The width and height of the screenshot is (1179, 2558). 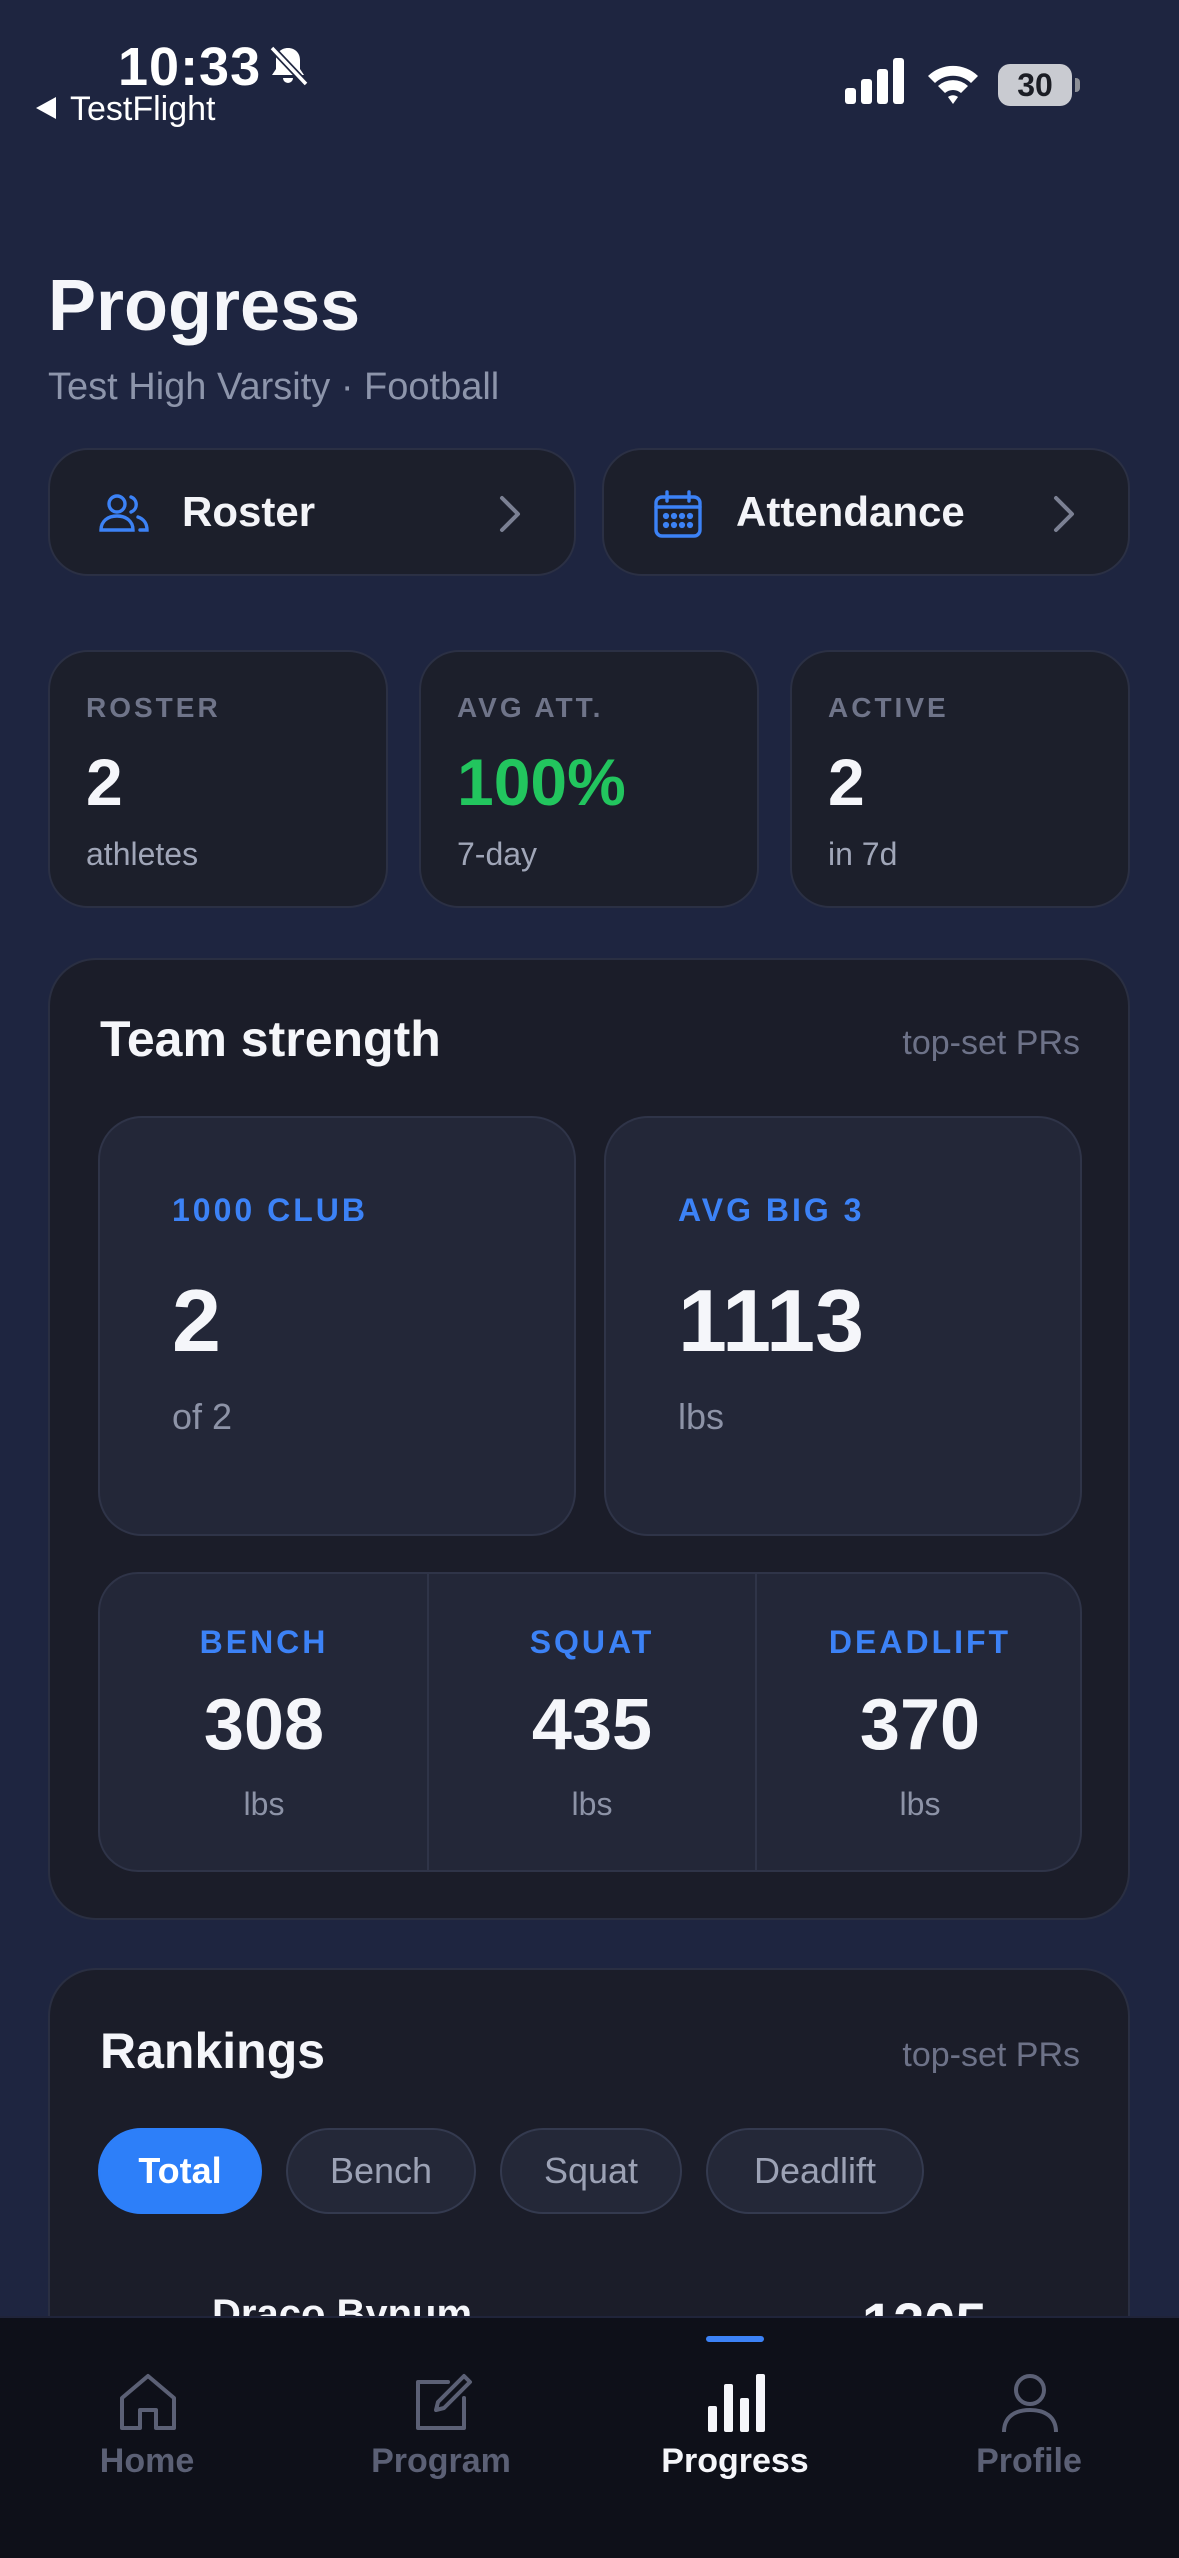 What do you see at coordinates (264, 1725) in the screenshot?
I see `lift-value: 308` at bounding box center [264, 1725].